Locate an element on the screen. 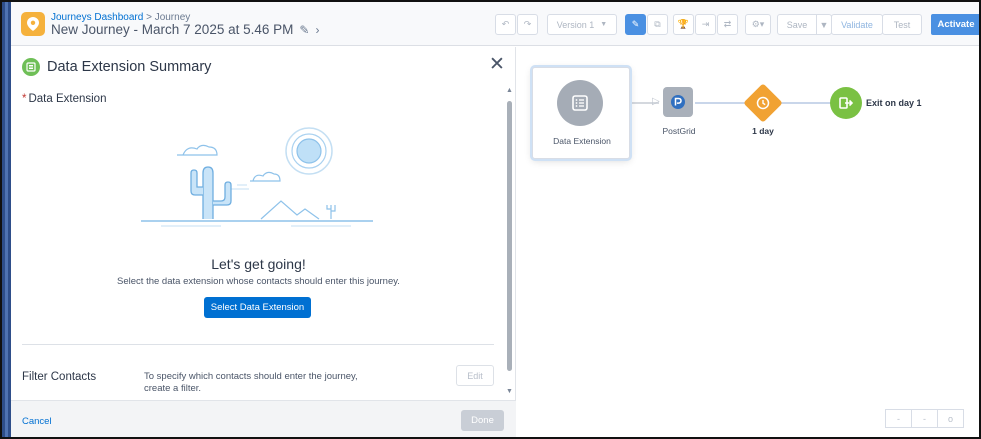 The image size is (981, 439). copy-icon: ⧉ is located at coordinates (657, 24).